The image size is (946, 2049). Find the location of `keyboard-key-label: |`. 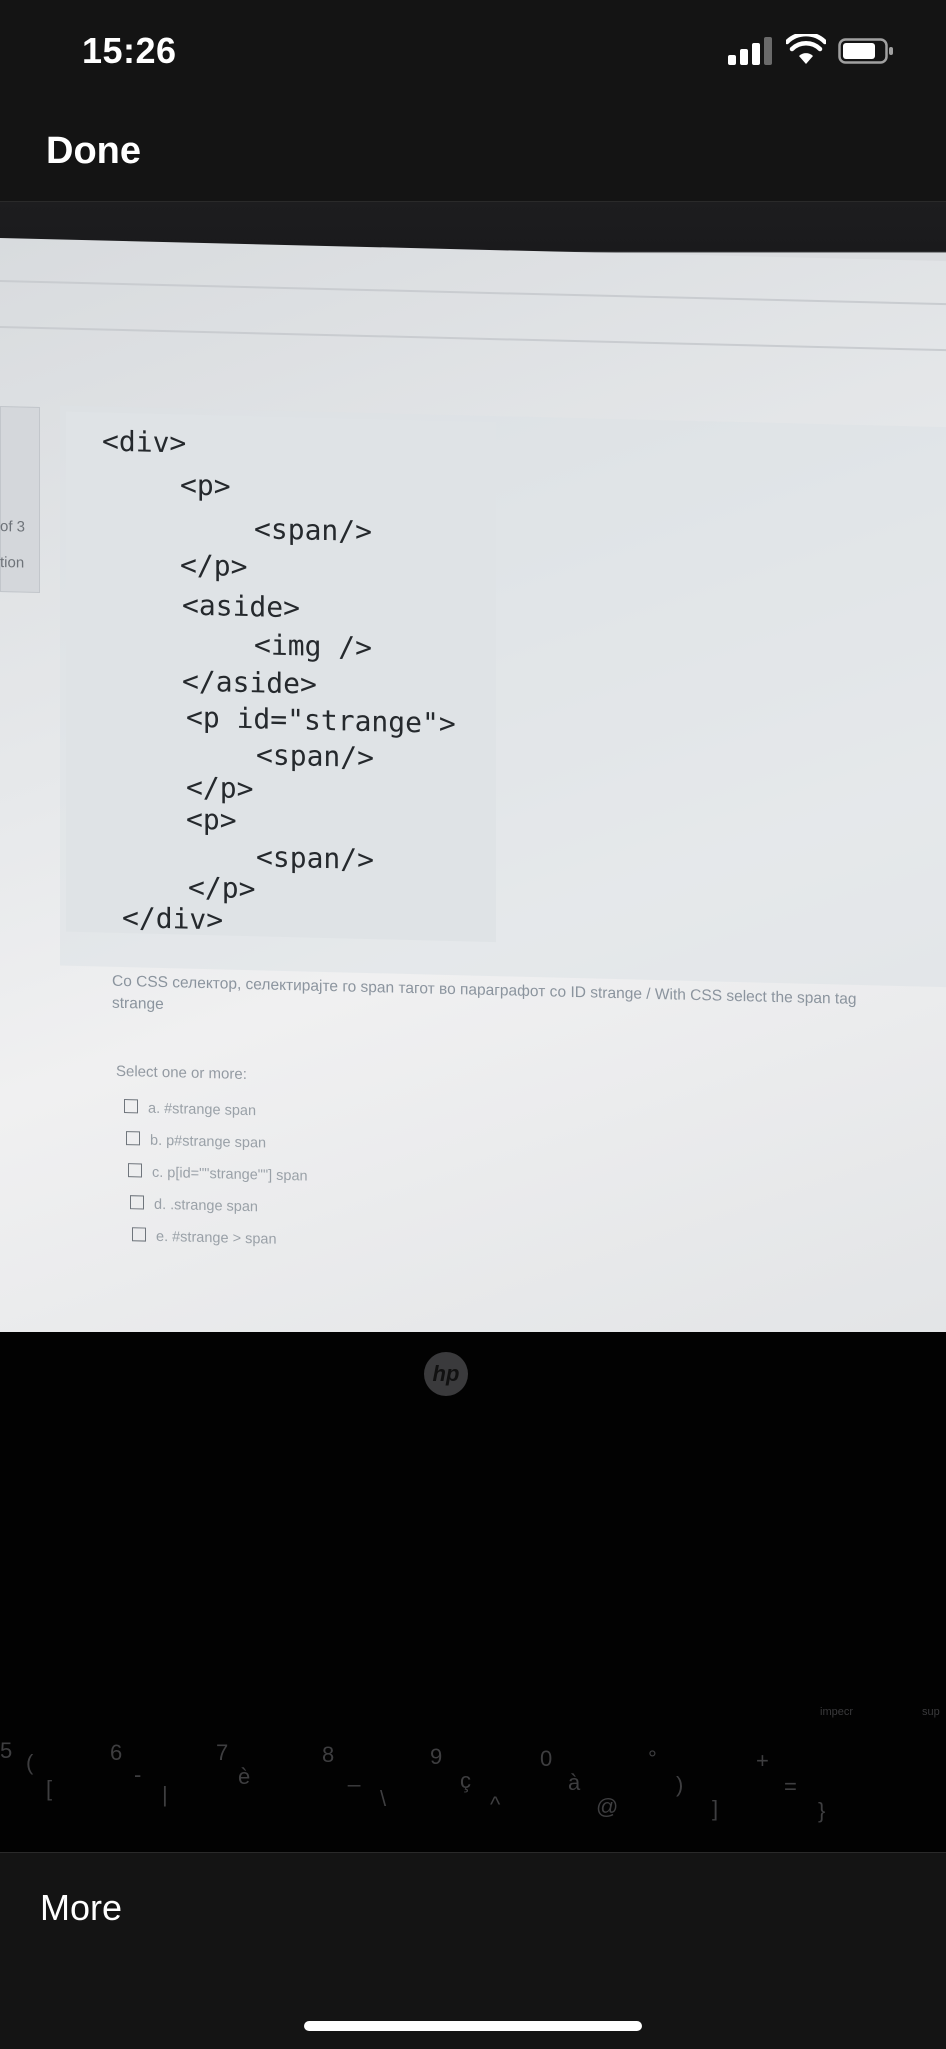

keyboard-key-label: | is located at coordinates (165, 1794).